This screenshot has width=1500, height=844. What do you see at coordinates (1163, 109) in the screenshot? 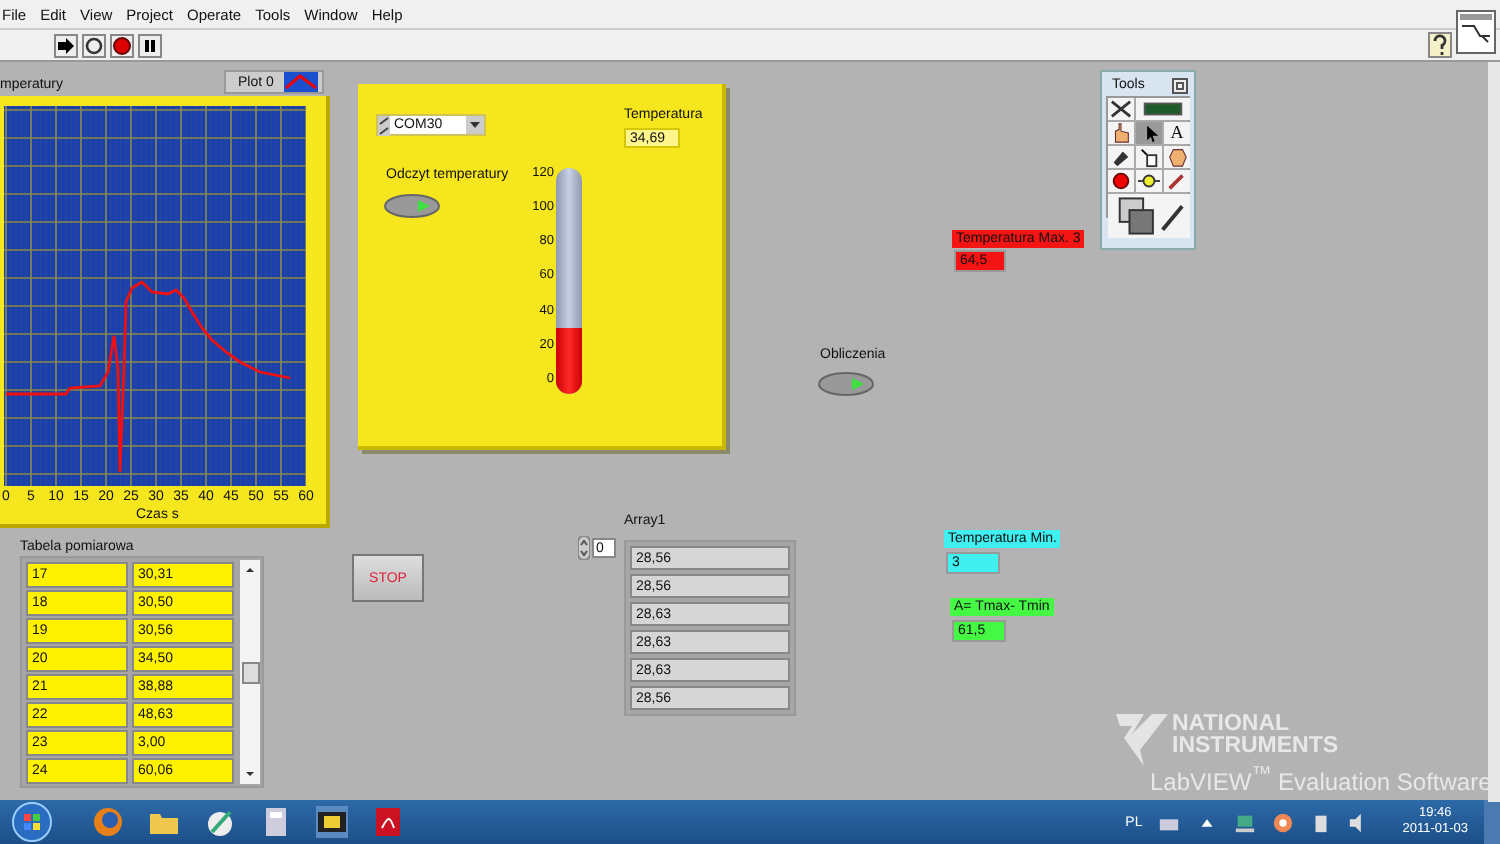
I see `status-bar-icon` at bounding box center [1163, 109].